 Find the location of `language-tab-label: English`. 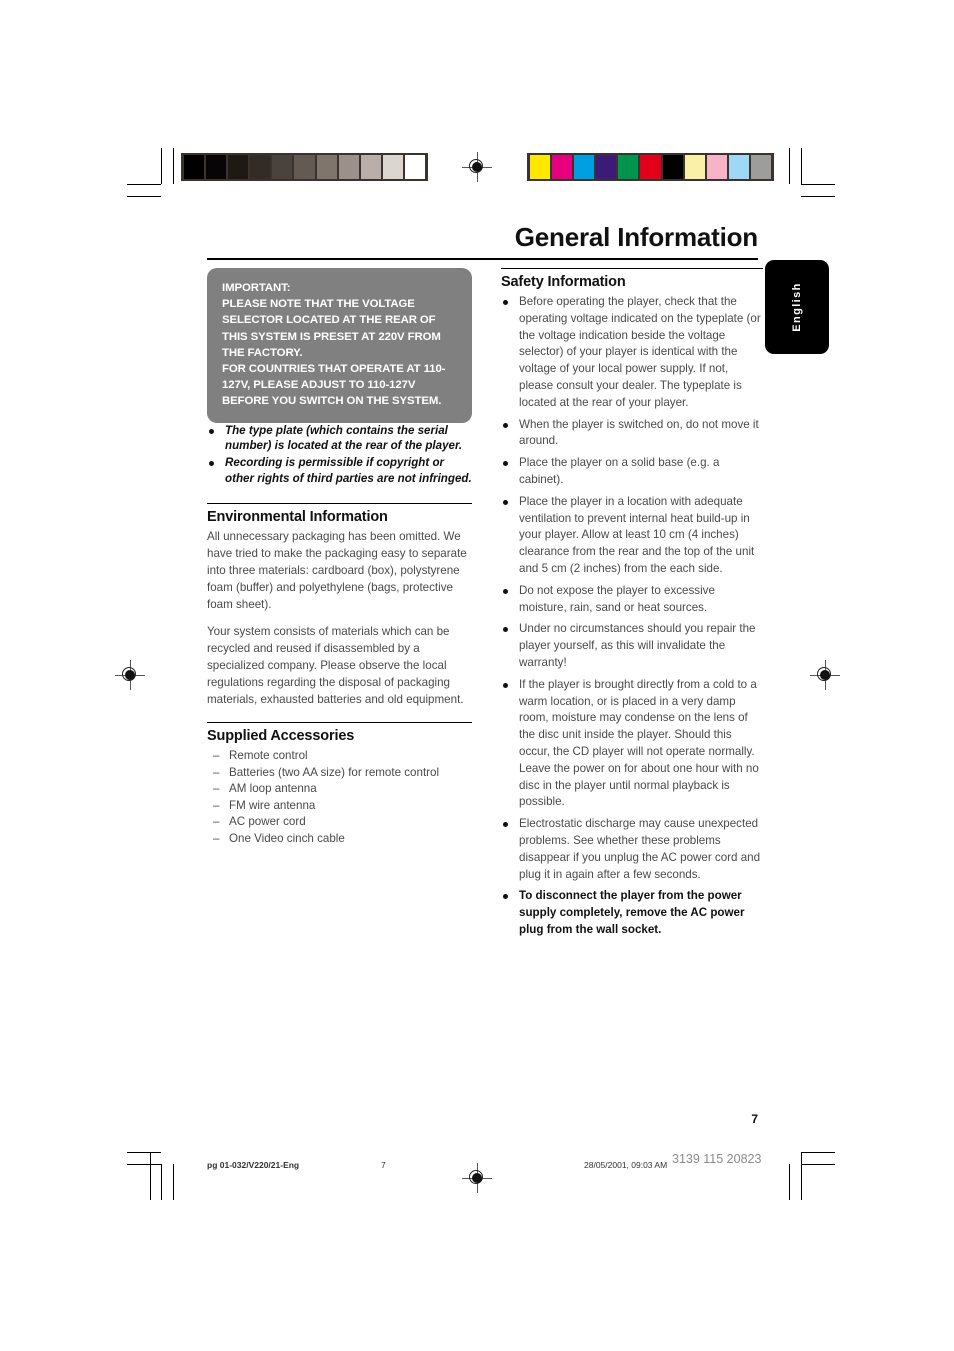

language-tab-label: English is located at coordinates (797, 307).